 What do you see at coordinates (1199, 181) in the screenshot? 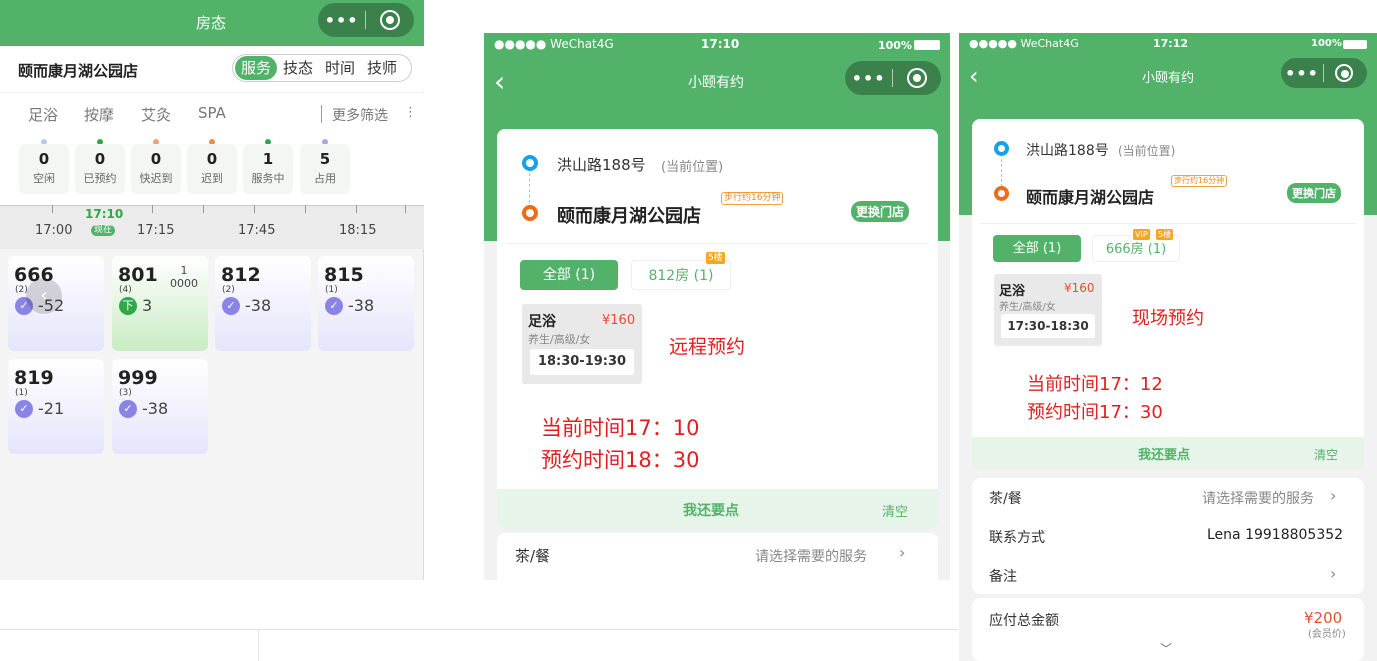
I see `walk-time-badge: 步行约16分钟` at bounding box center [1199, 181].